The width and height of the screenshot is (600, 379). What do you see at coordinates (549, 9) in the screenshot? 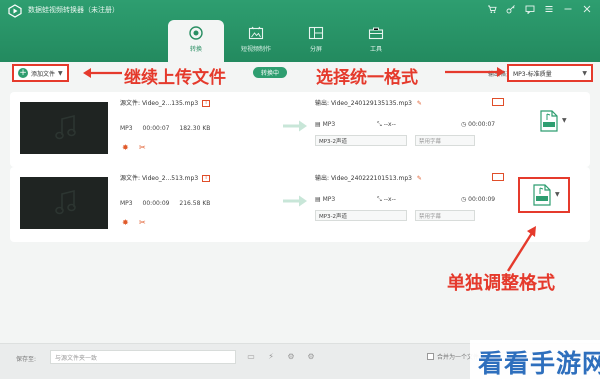
I see `menu-icon` at bounding box center [549, 9].